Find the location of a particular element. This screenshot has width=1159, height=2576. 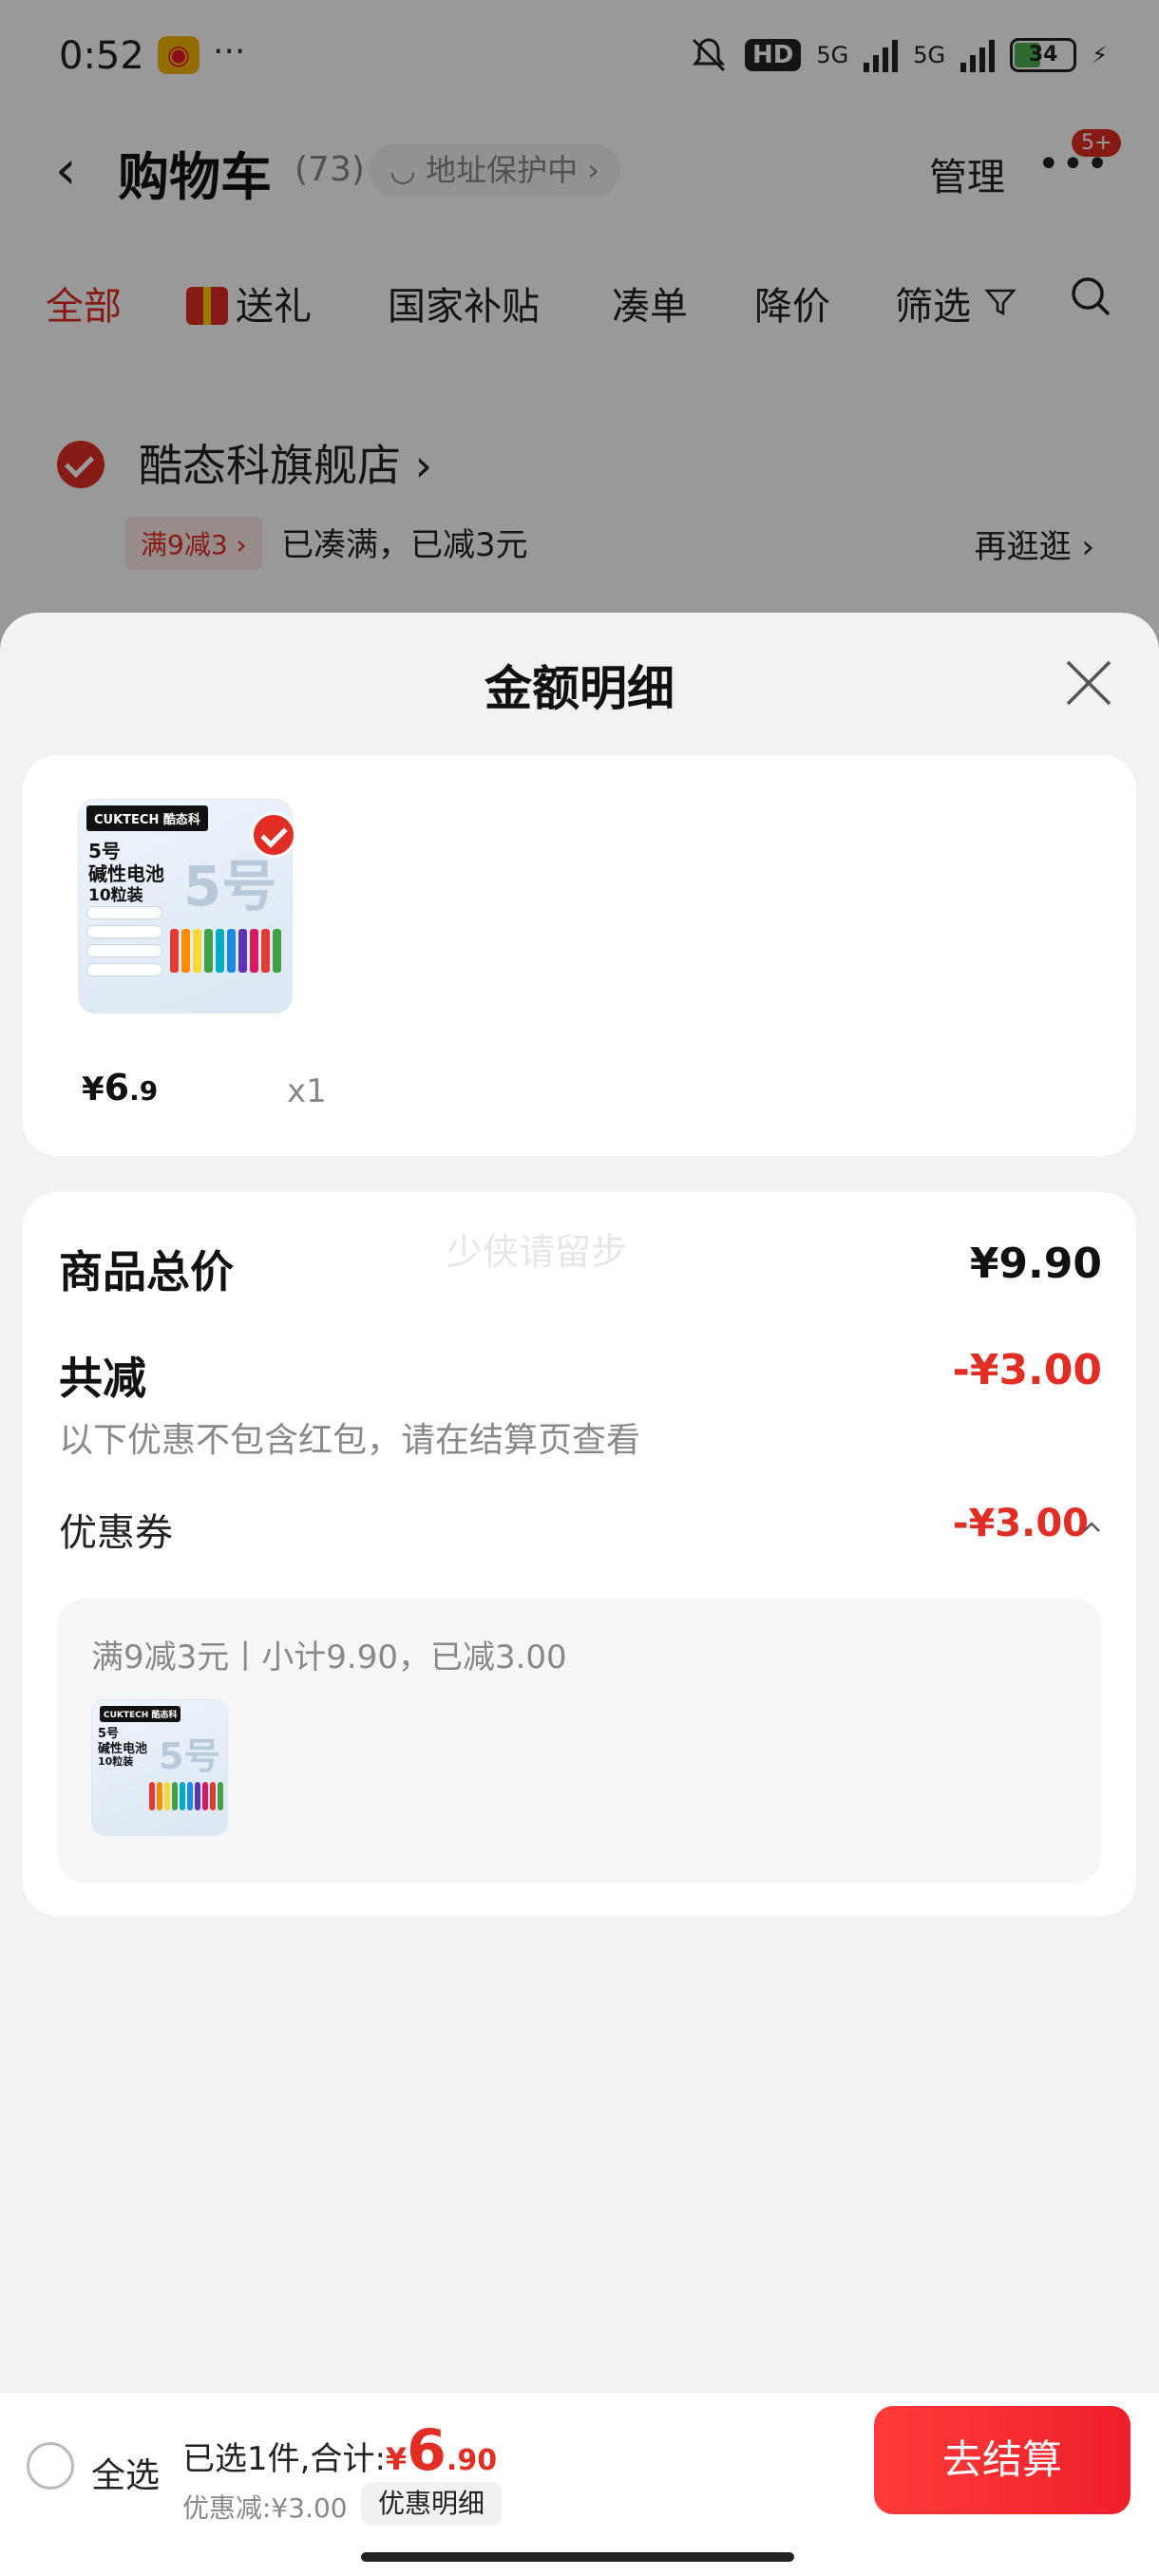

sheet-title: 金额明细 is located at coordinates (579, 688).